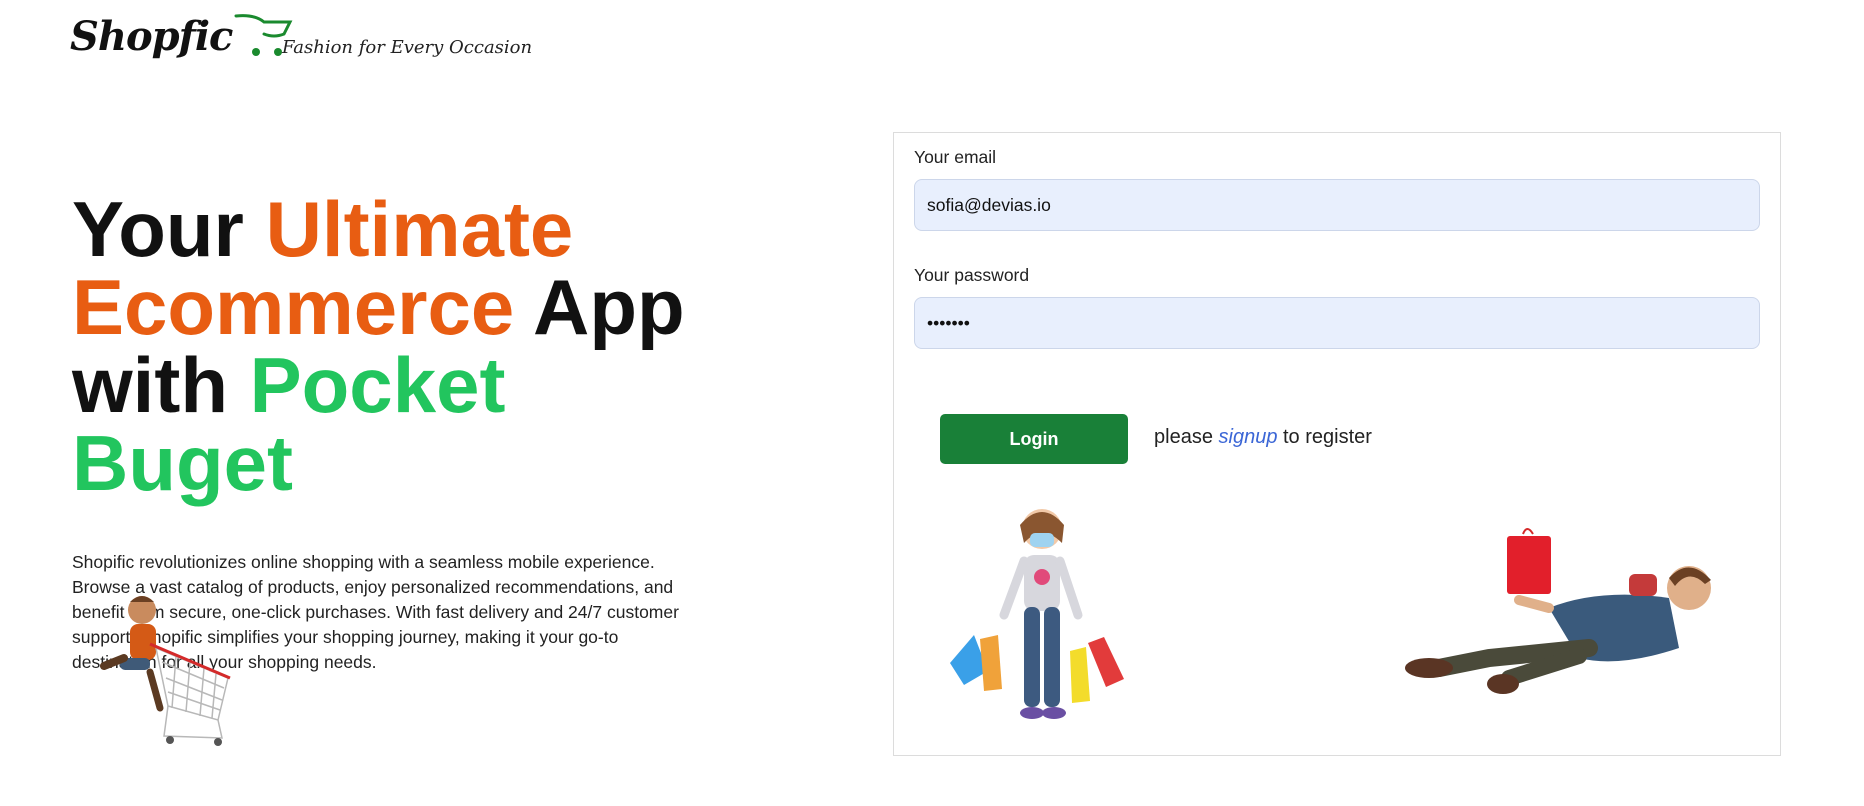  What do you see at coordinates (1186, 437) in the screenshot?
I see `register-prefix: please` at bounding box center [1186, 437].